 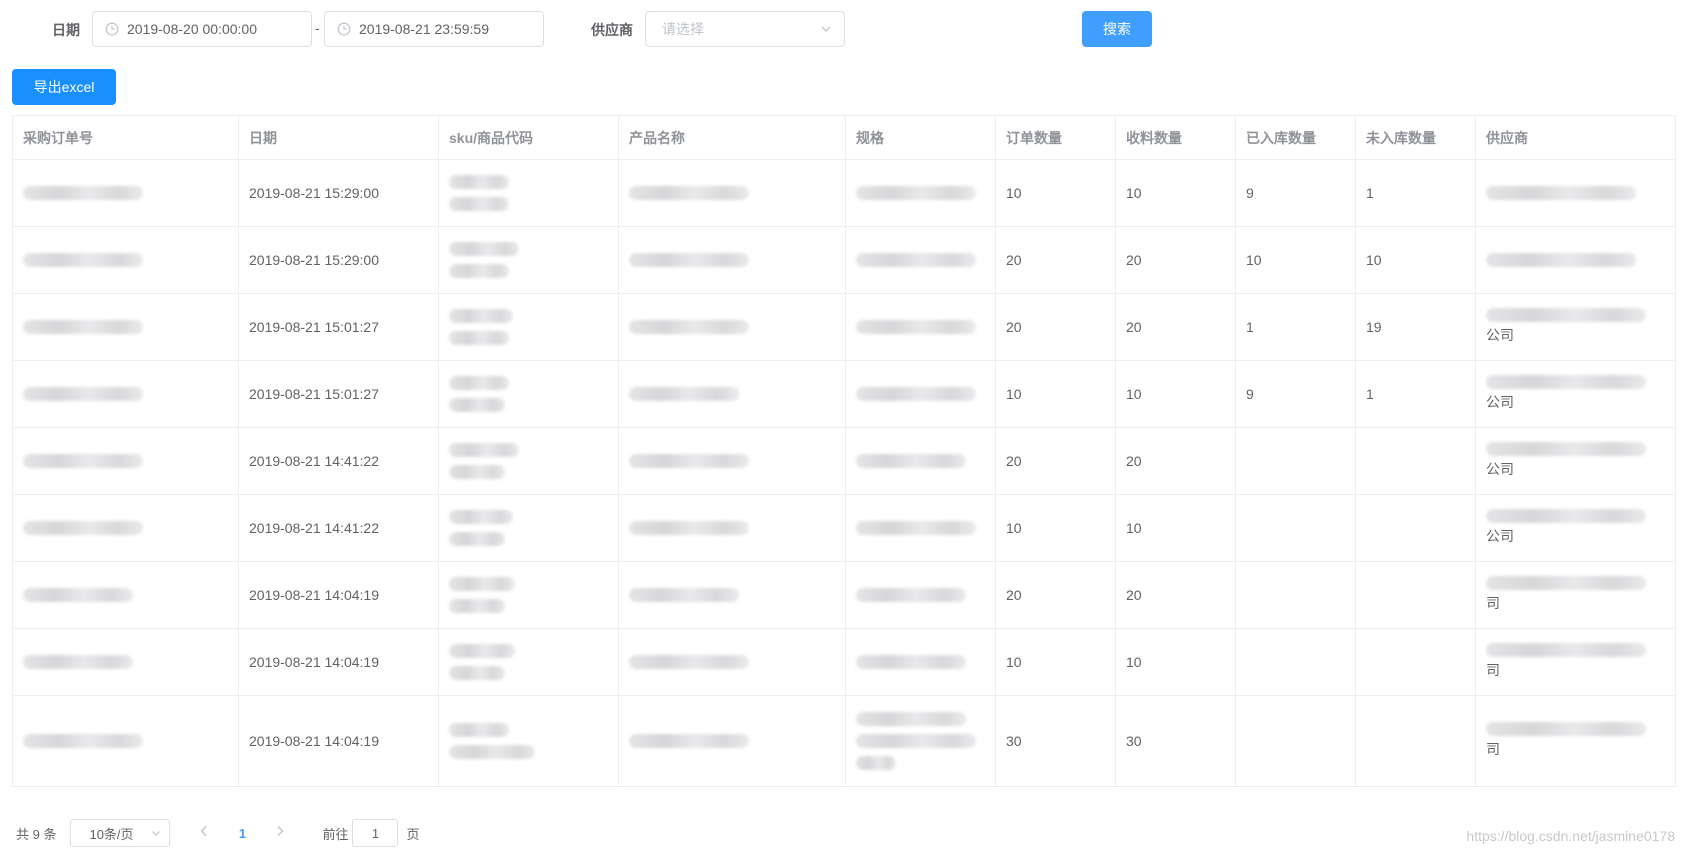 What do you see at coordinates (338, 394) in the screenshot?
I see `date-cell: 2019-08-21 15:01:27` at bounding box center [338, 394].